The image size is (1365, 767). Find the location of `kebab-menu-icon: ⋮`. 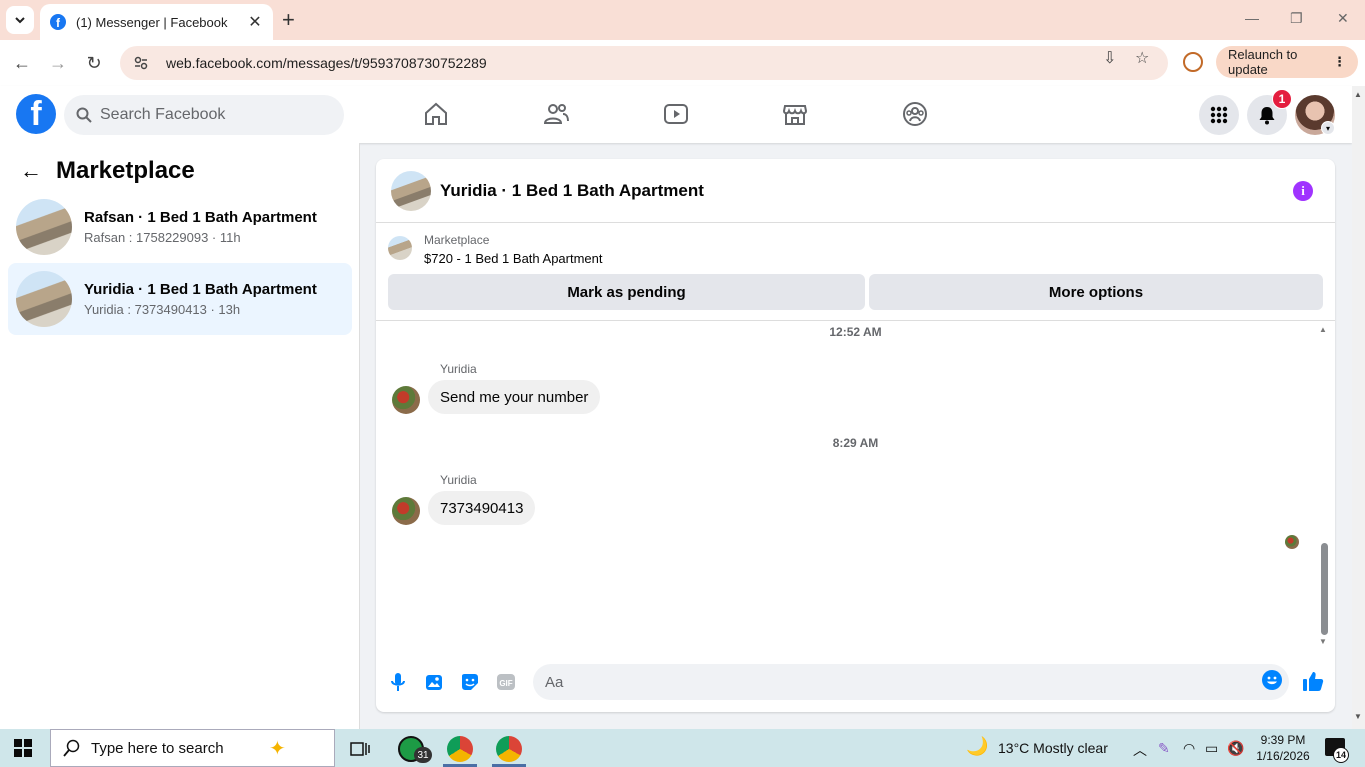

kebab-menu-icon: ⋮ is located at coordinates (1339, 61).